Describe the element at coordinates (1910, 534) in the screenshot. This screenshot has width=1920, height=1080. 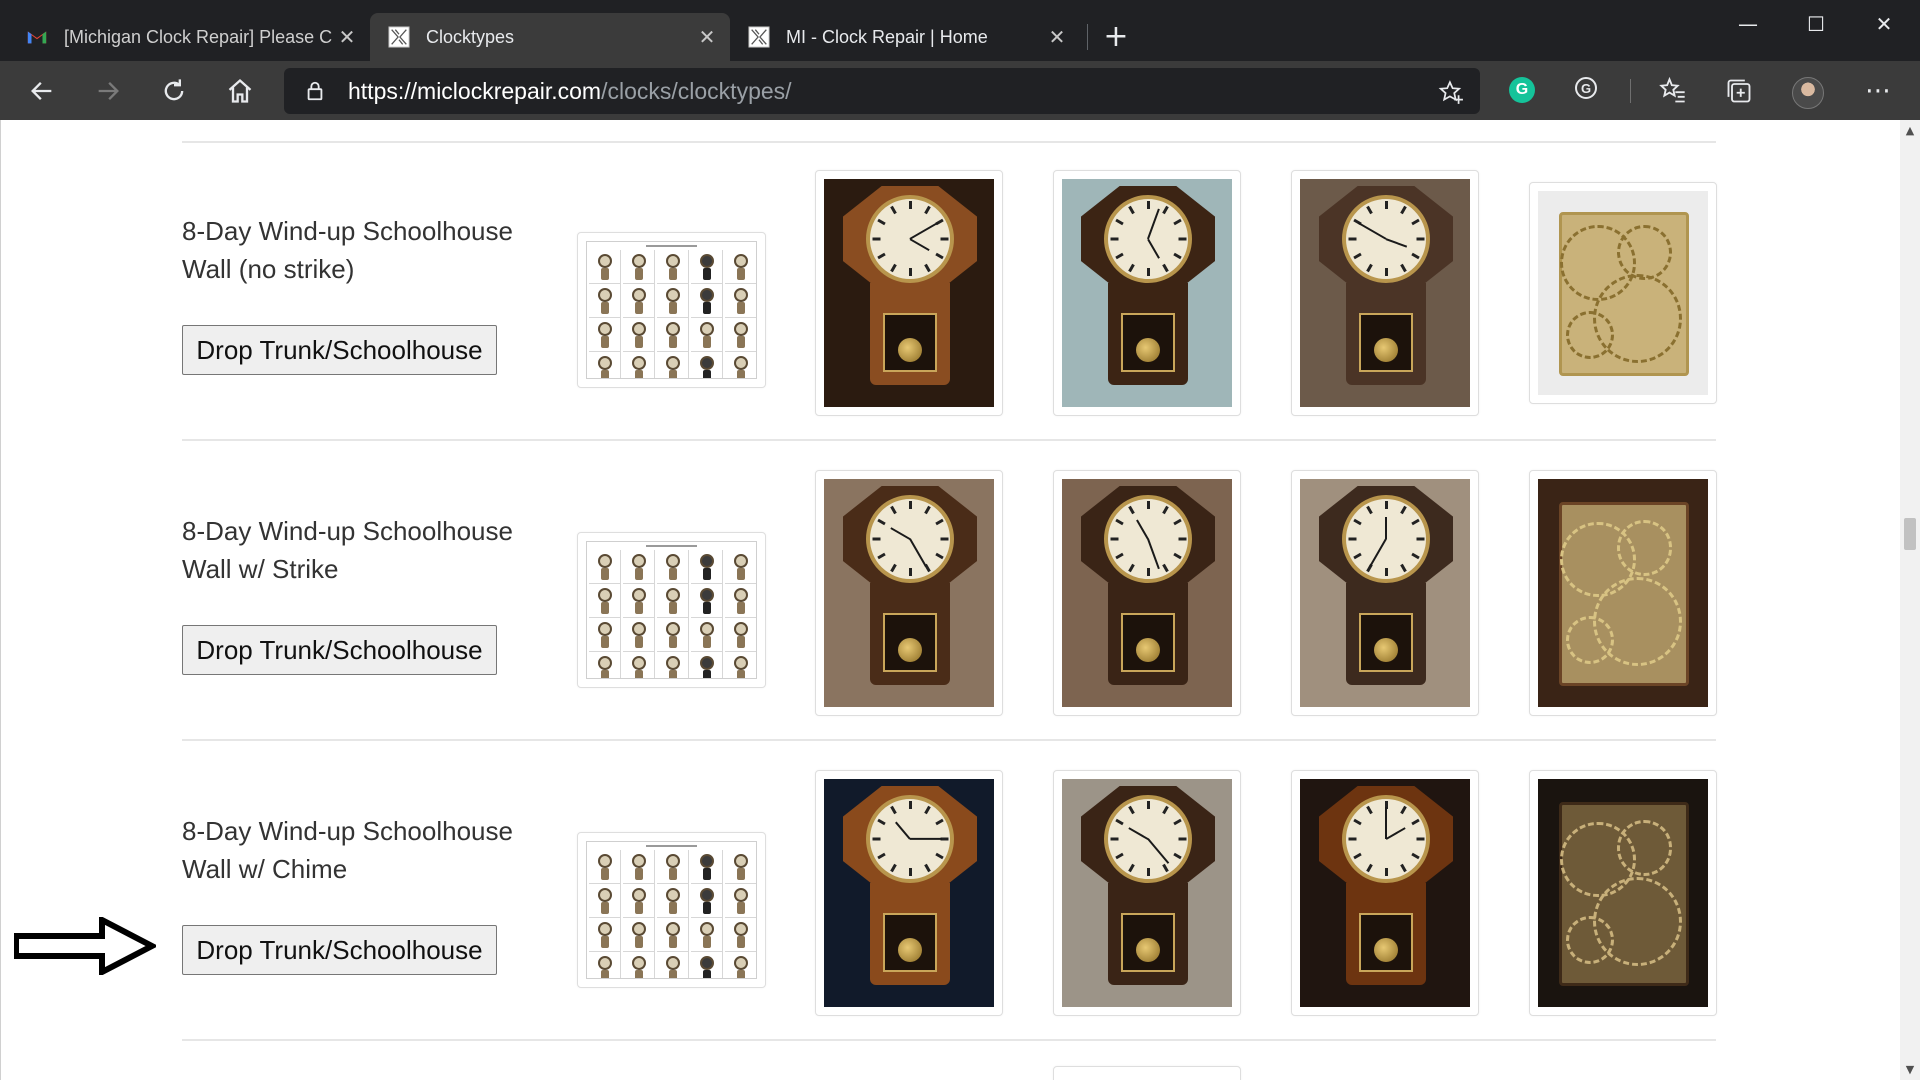
I see `scrollbar-thumb` at that location.